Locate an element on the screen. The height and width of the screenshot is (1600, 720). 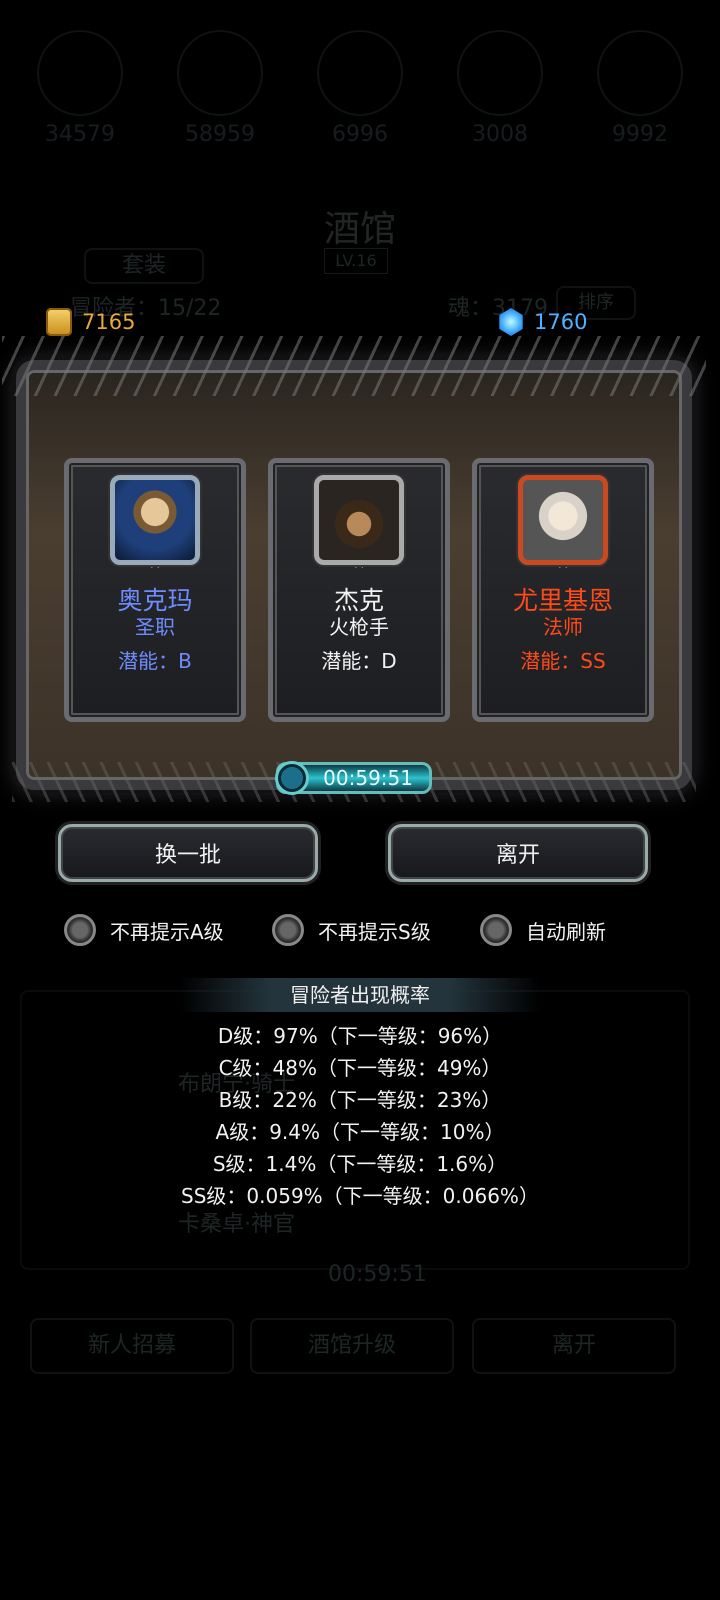
leave-button: 离开 is located at coordinates (518, 853).